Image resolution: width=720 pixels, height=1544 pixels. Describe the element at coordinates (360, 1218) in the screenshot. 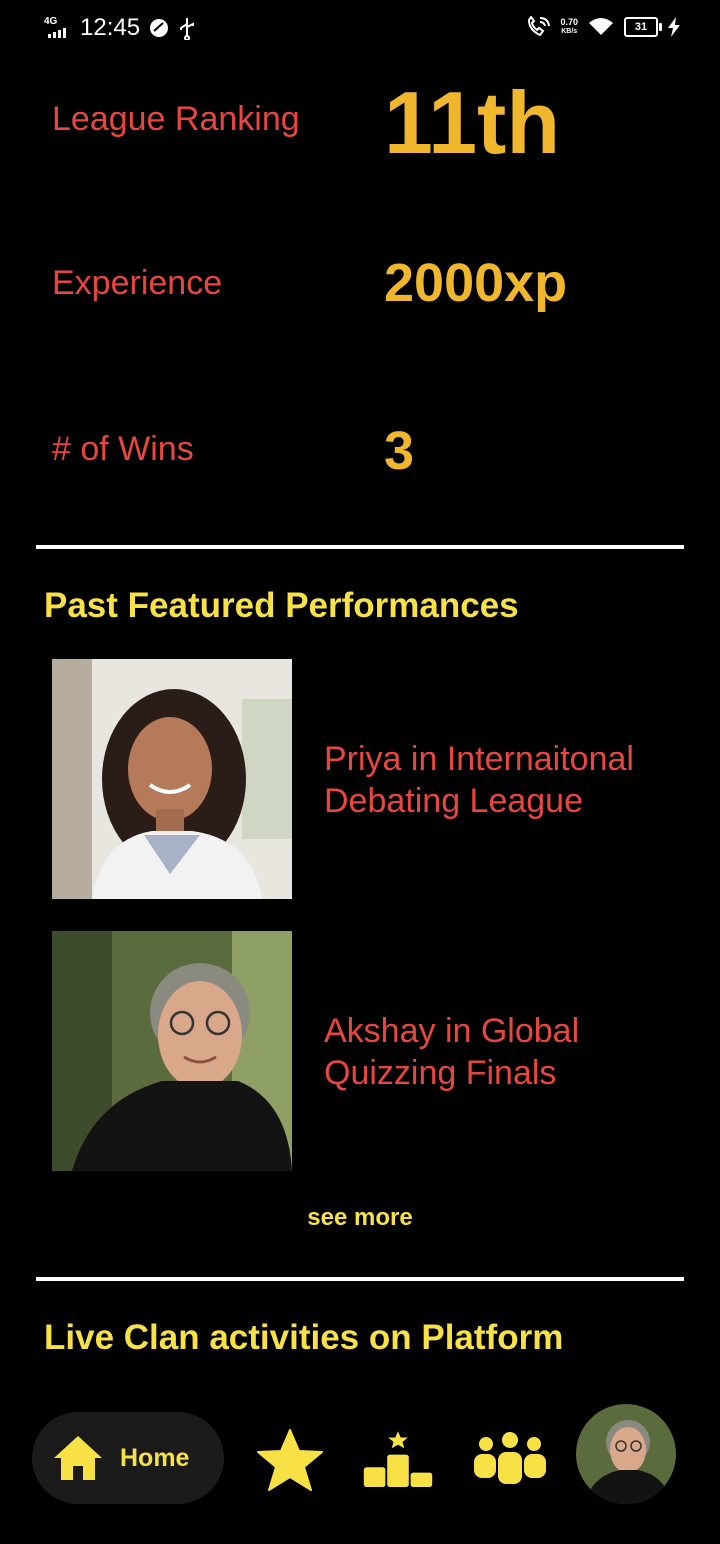

I see `see-more-link: see more` at that location.